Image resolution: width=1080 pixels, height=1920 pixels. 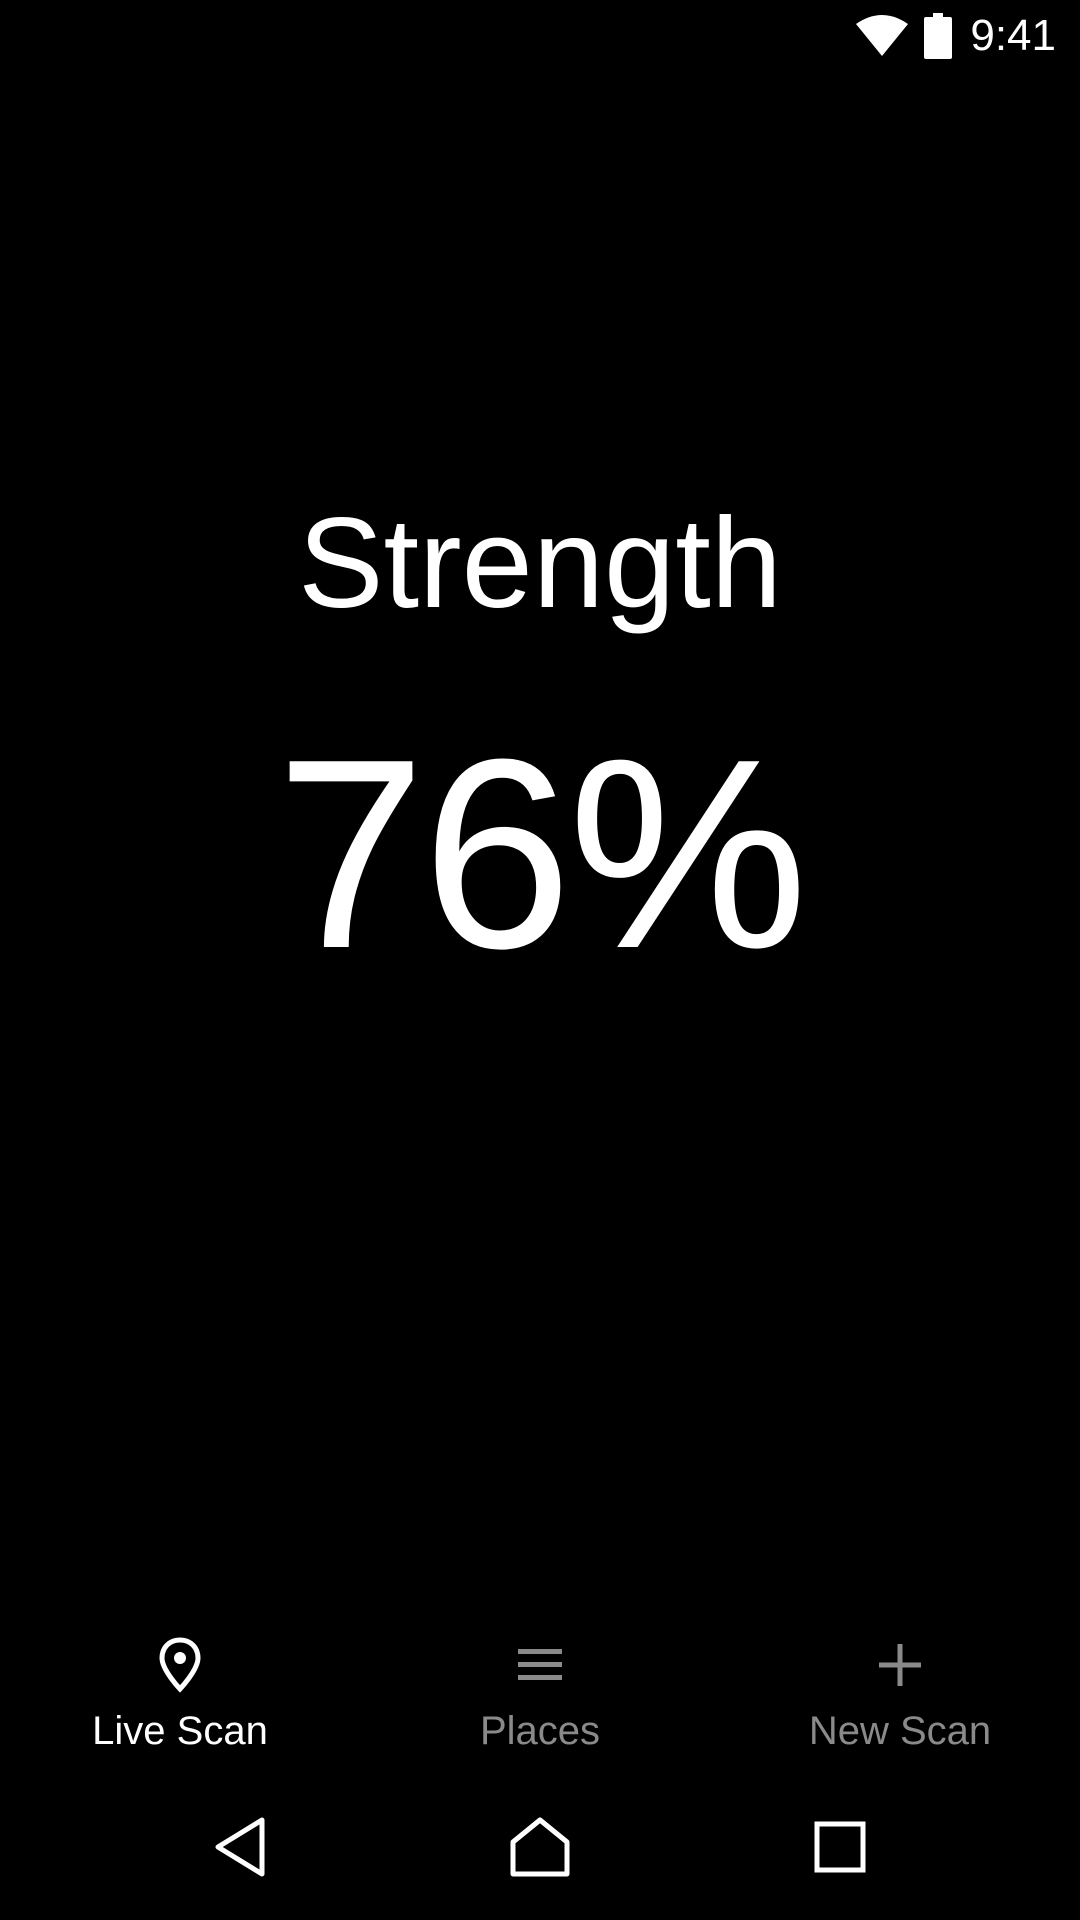 What do you see at coordinates (180, 1700) in the screenshot?
I see `nav-item-live-scan: Live Scan` at bounding box center [180, 1700].